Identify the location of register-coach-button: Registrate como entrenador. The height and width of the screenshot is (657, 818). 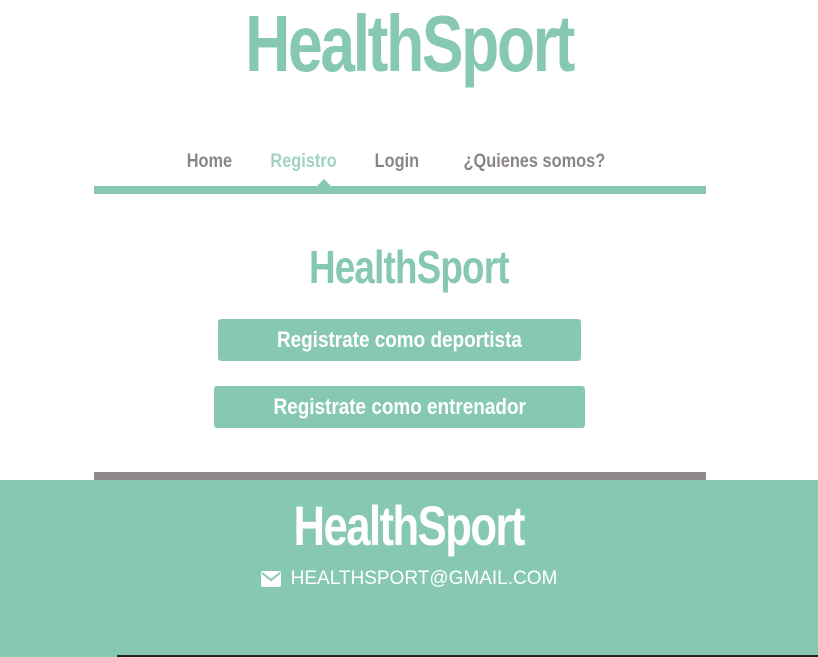
(399, 407).